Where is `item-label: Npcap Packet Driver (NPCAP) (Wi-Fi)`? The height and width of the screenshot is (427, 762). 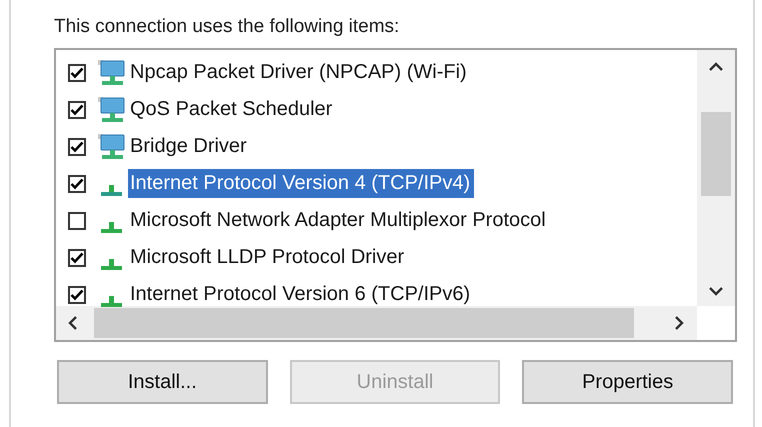 item-label: Npcap Packet Driver (NPCAP) (Wi-Fi) is located at coordinates (299, 72).